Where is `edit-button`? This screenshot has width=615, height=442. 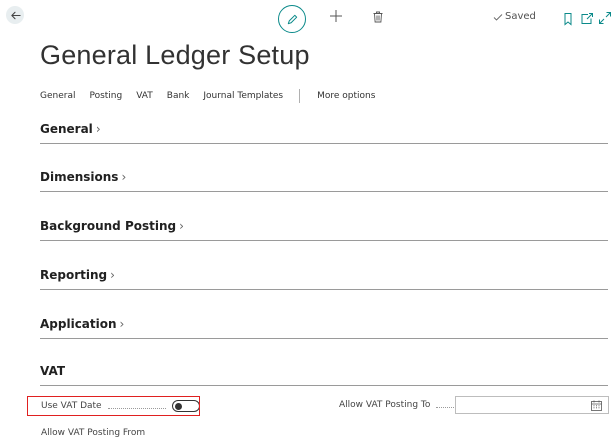 edit-button is located at coordinates (292, 19).